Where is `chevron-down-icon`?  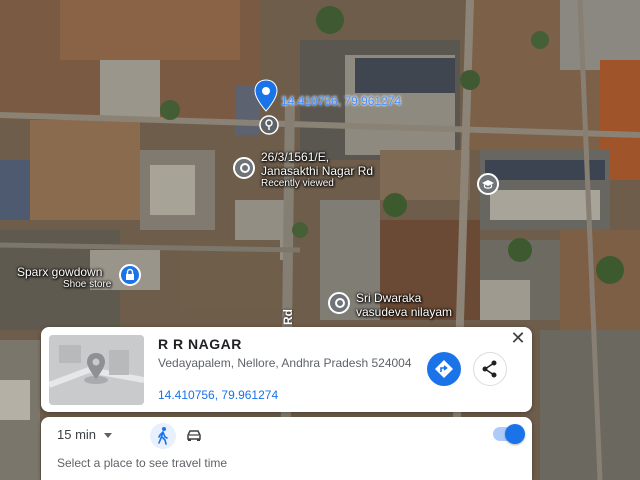
chevron-down-icon is located at coordinates (108, 436).